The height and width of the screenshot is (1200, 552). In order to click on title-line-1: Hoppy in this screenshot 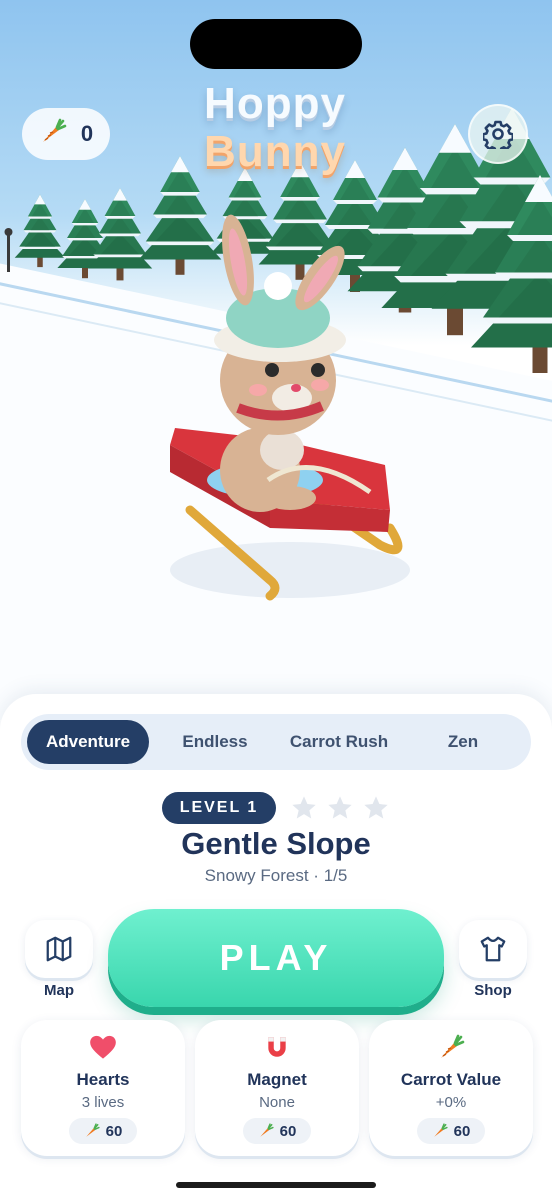, I will do `click(275, 103)`.